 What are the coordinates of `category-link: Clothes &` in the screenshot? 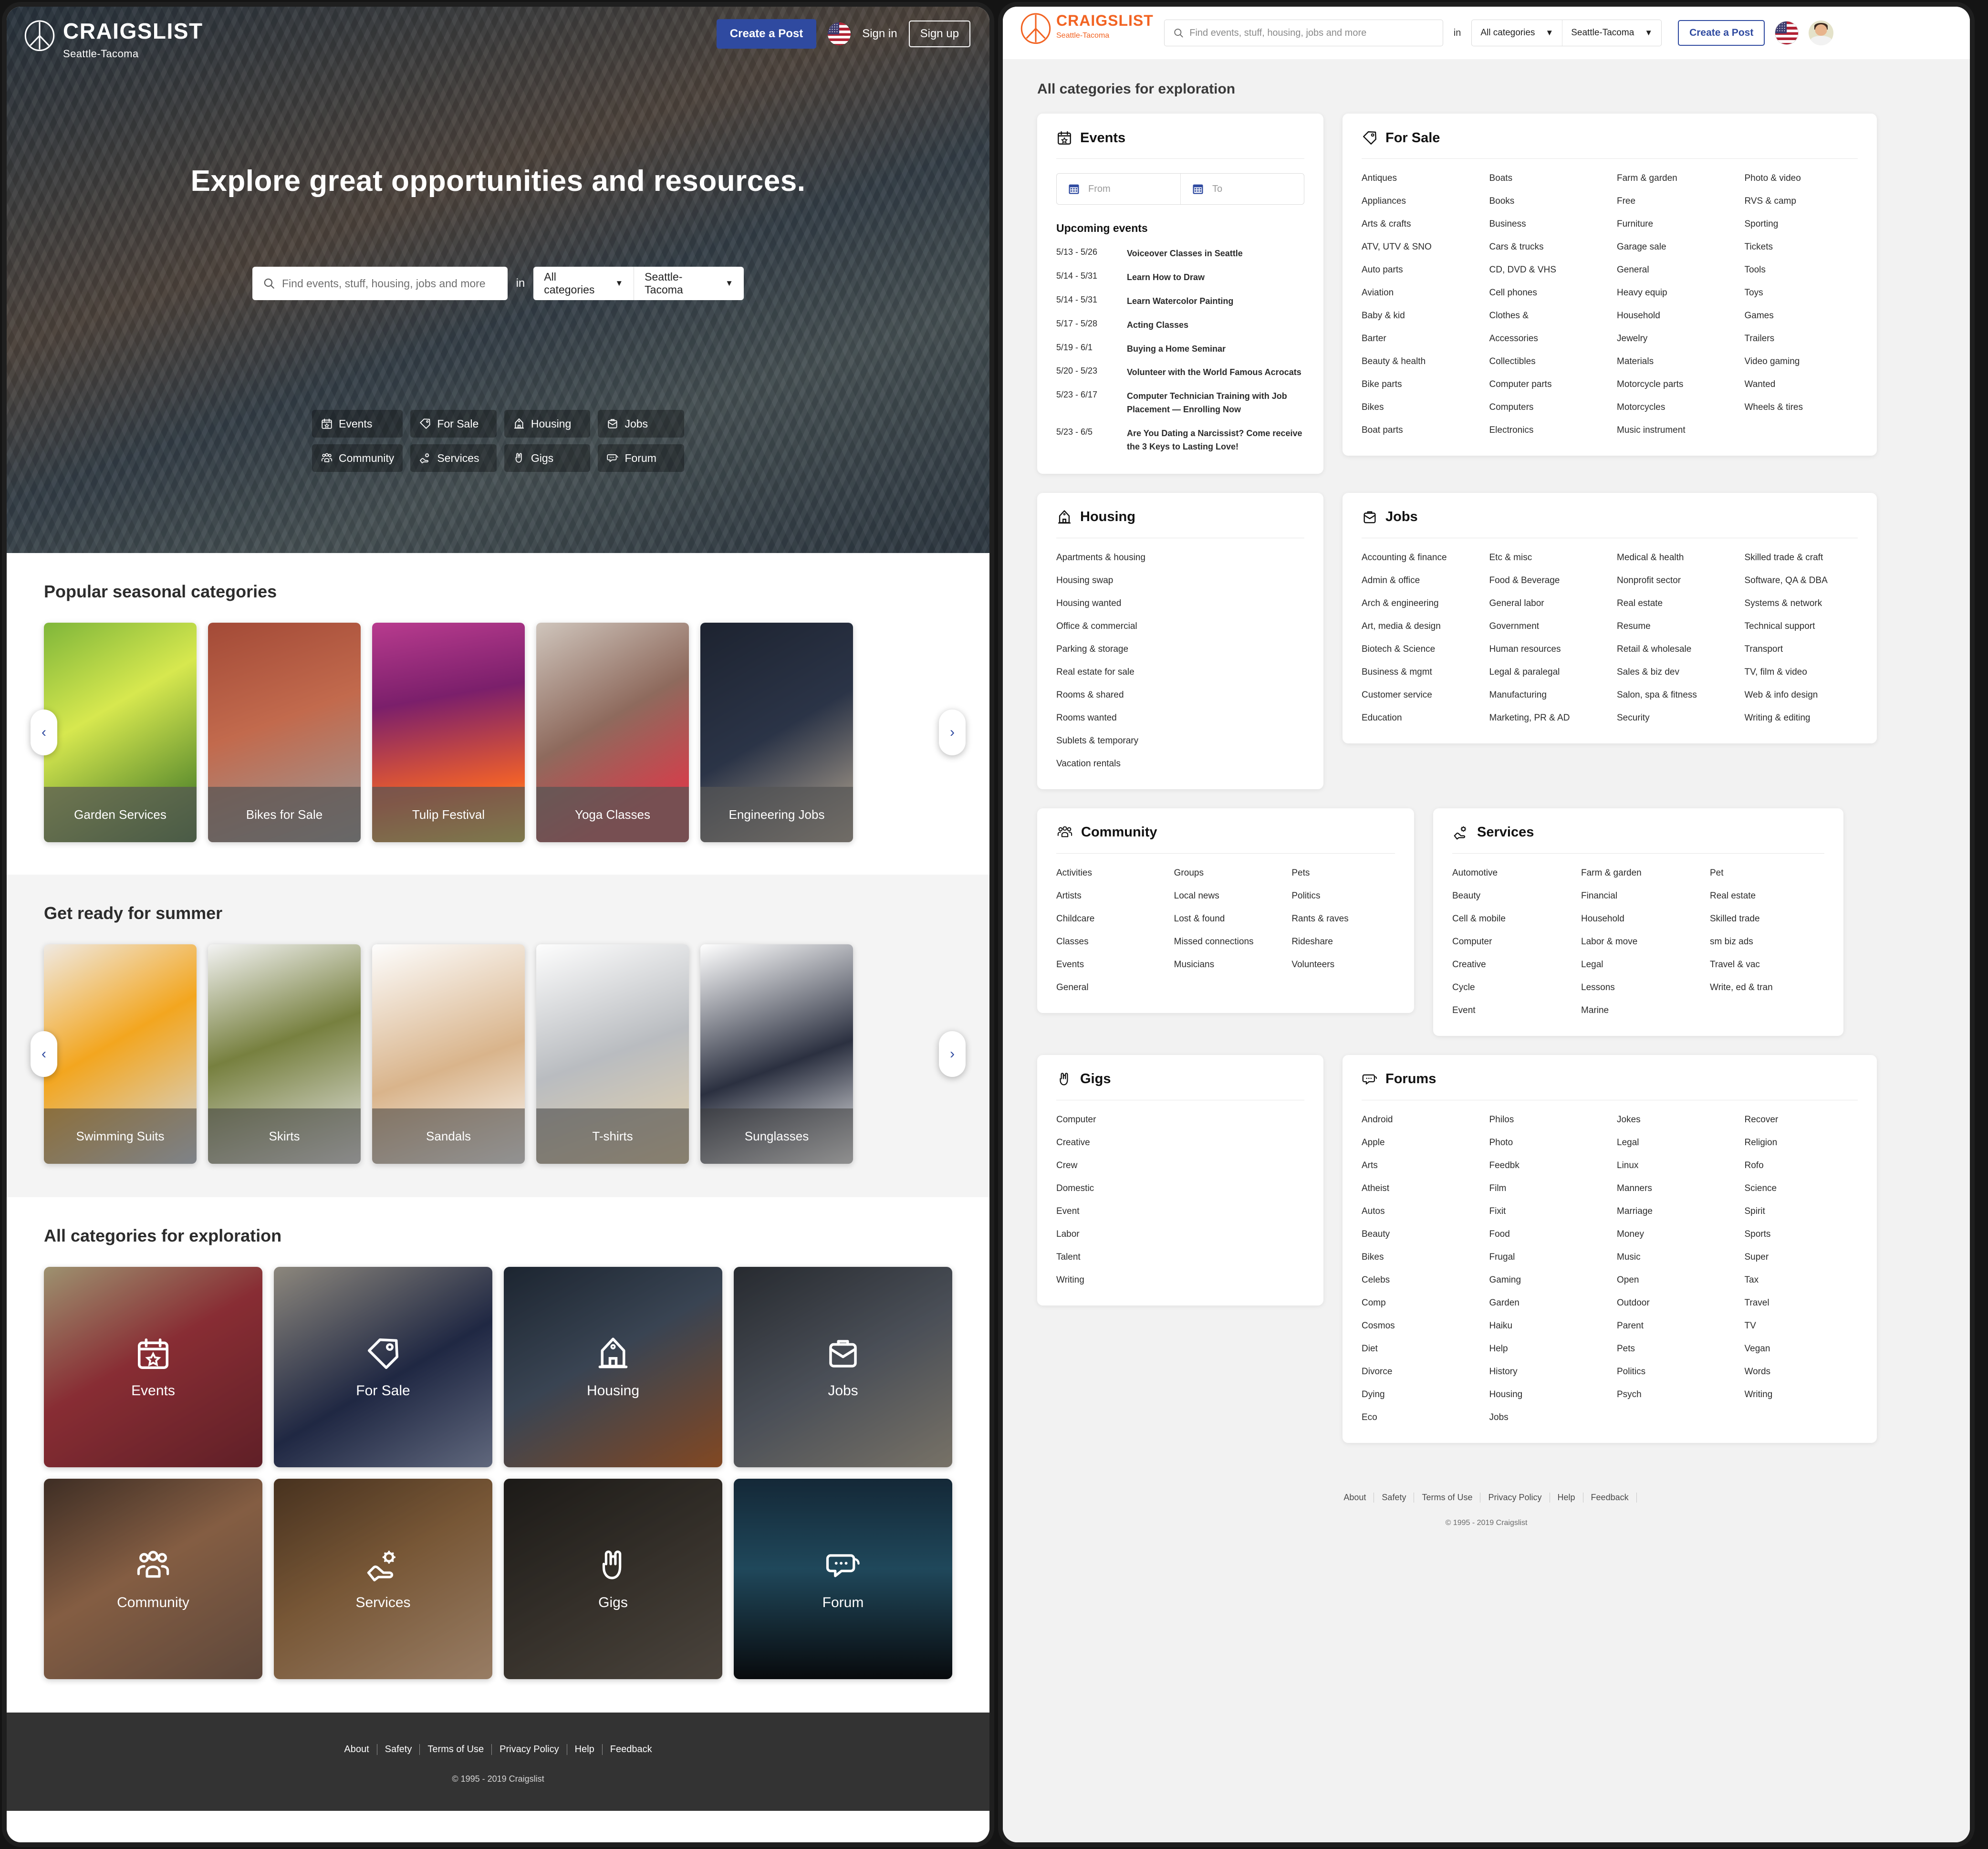 It's located at (1546, 316).